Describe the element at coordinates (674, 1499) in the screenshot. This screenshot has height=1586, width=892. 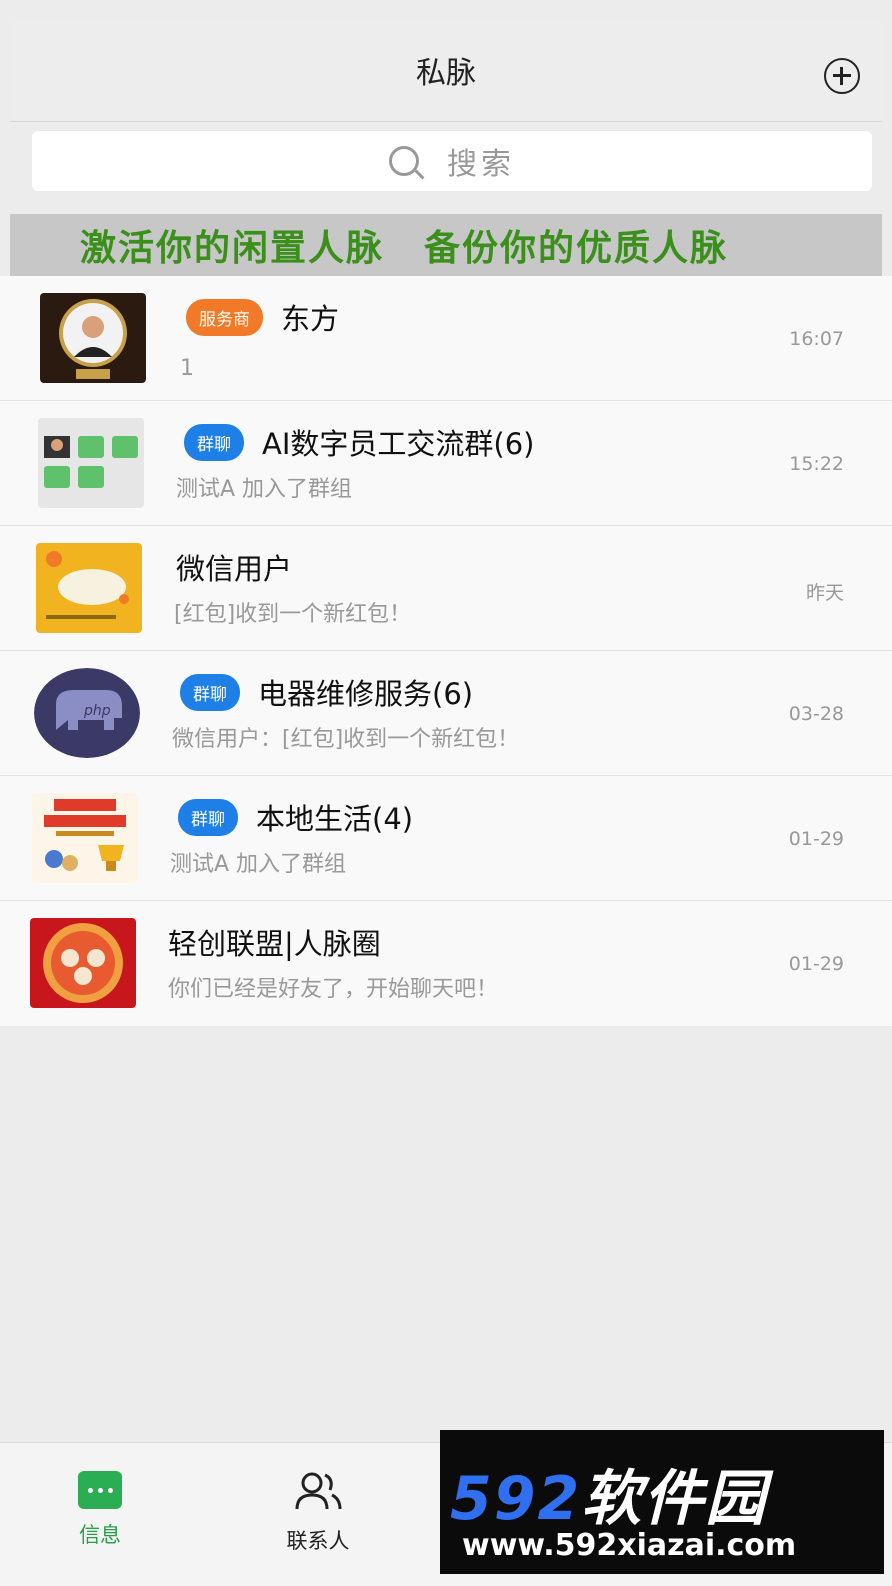
I see `watermark-brand: 软件园` at that location.